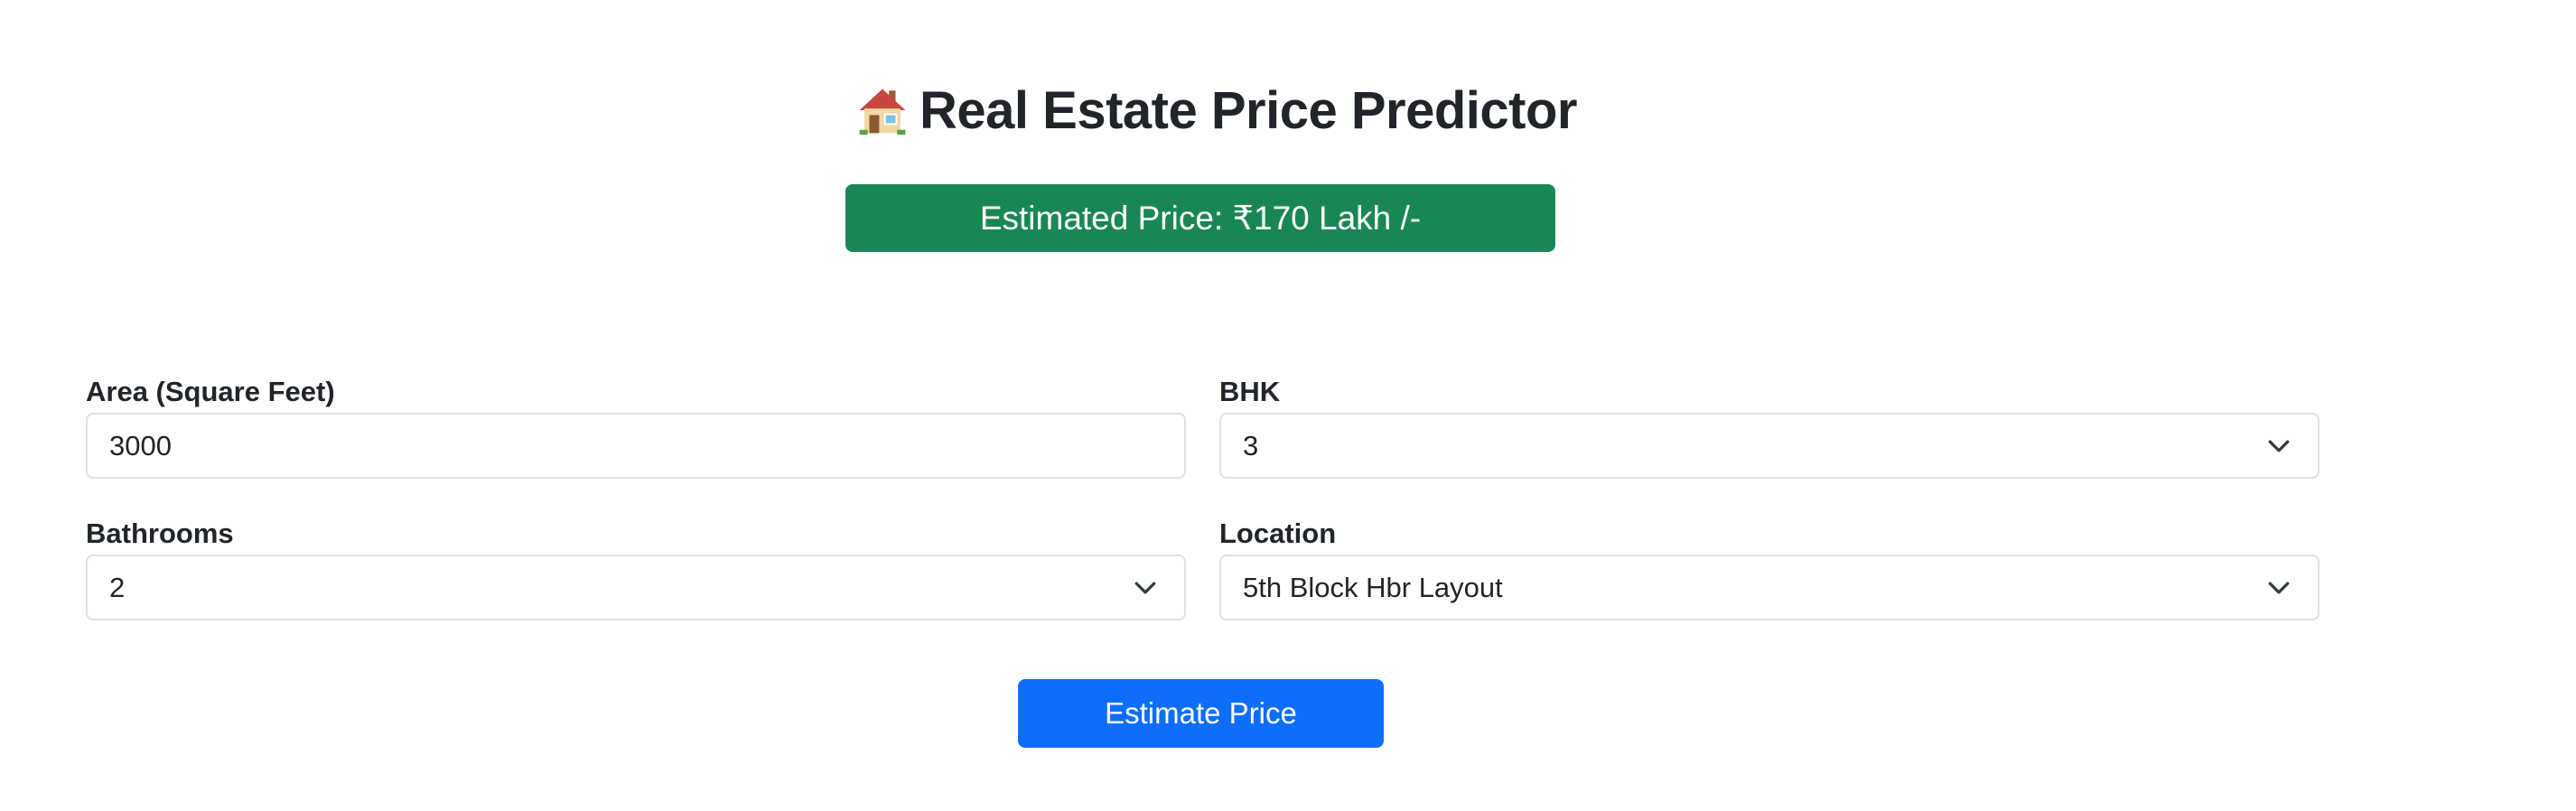 The height and width of the screenshot is (811, 2576). Describe the element at coordinates (1251, 445) in the screenshot. I see `bhk-selected-value: 3` at that location.